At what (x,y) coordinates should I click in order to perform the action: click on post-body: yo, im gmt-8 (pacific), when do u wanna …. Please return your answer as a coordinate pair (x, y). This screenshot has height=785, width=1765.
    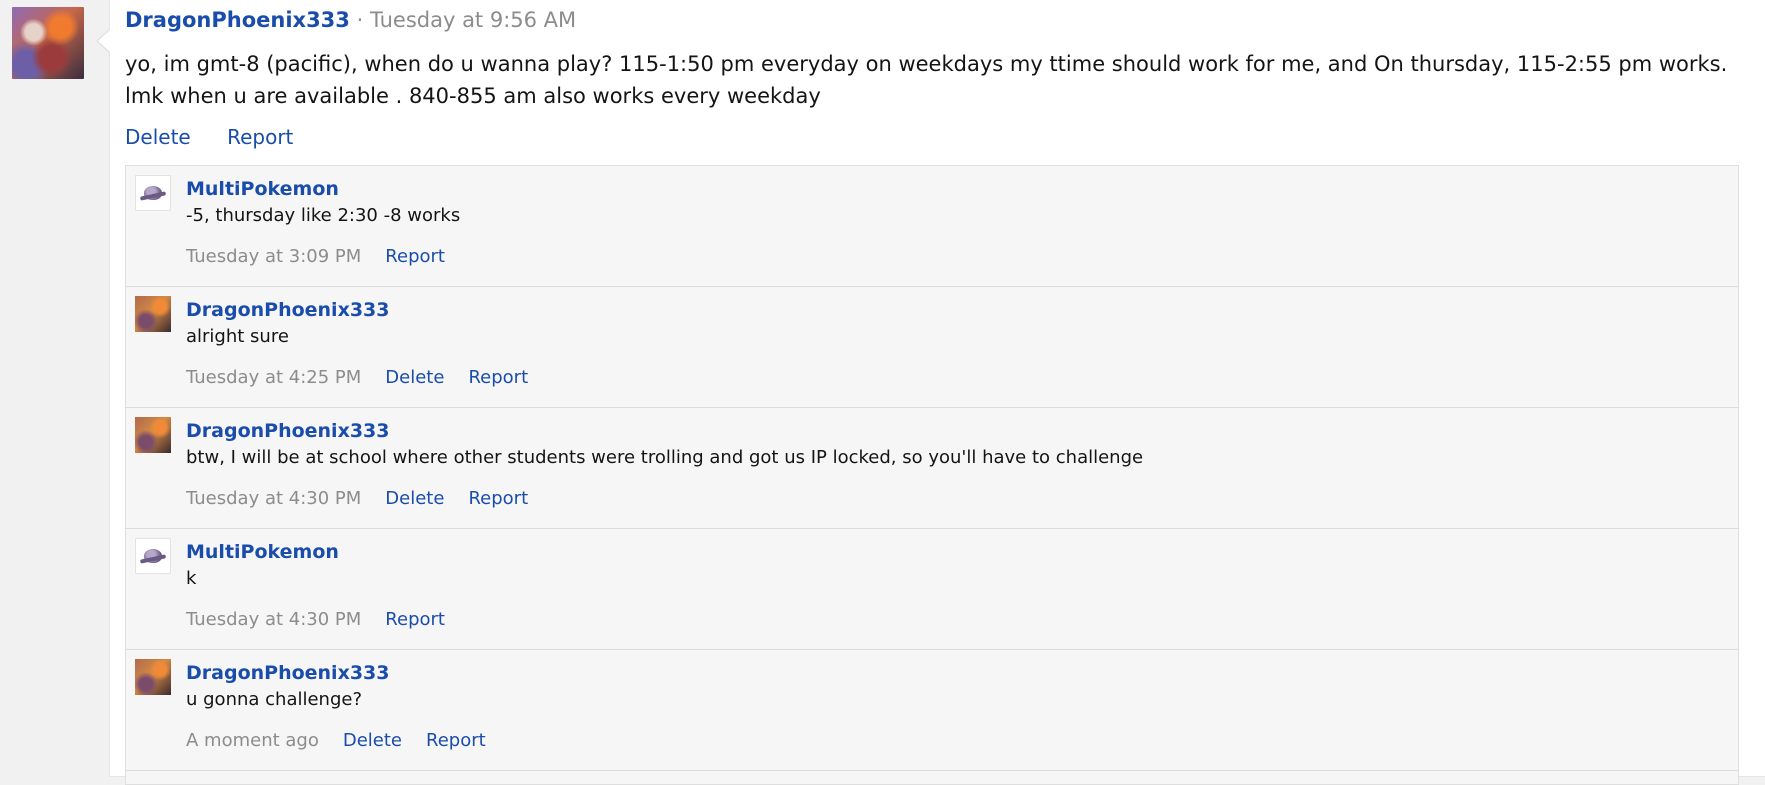
    Looking at the image, I should click on (926, 80).